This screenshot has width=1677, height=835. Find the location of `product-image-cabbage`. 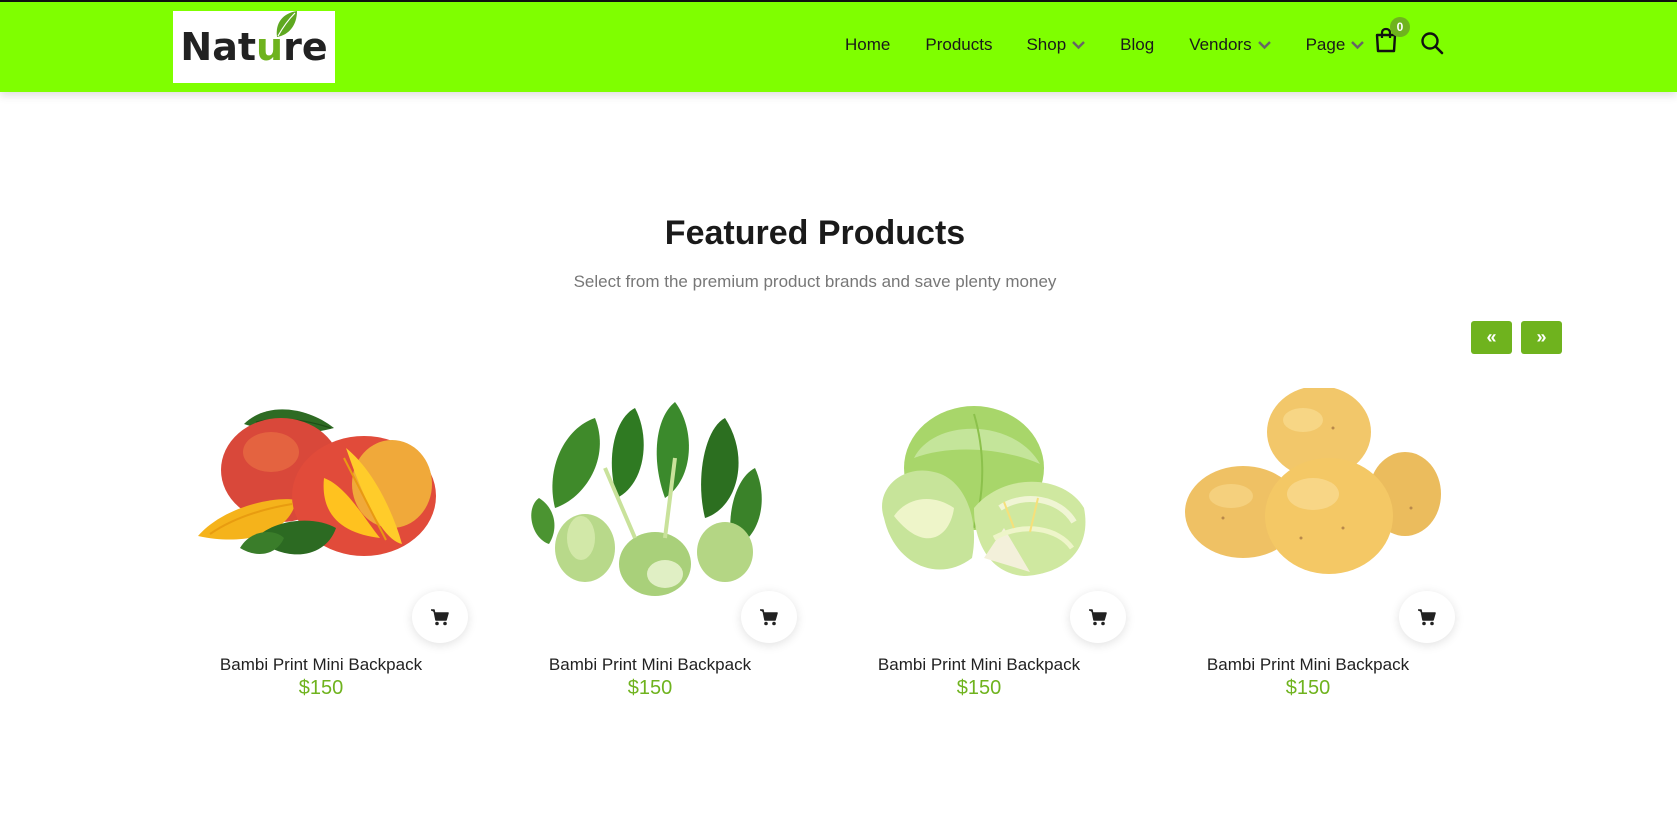

product-image-cabbage is located at coordinates (990, 518).